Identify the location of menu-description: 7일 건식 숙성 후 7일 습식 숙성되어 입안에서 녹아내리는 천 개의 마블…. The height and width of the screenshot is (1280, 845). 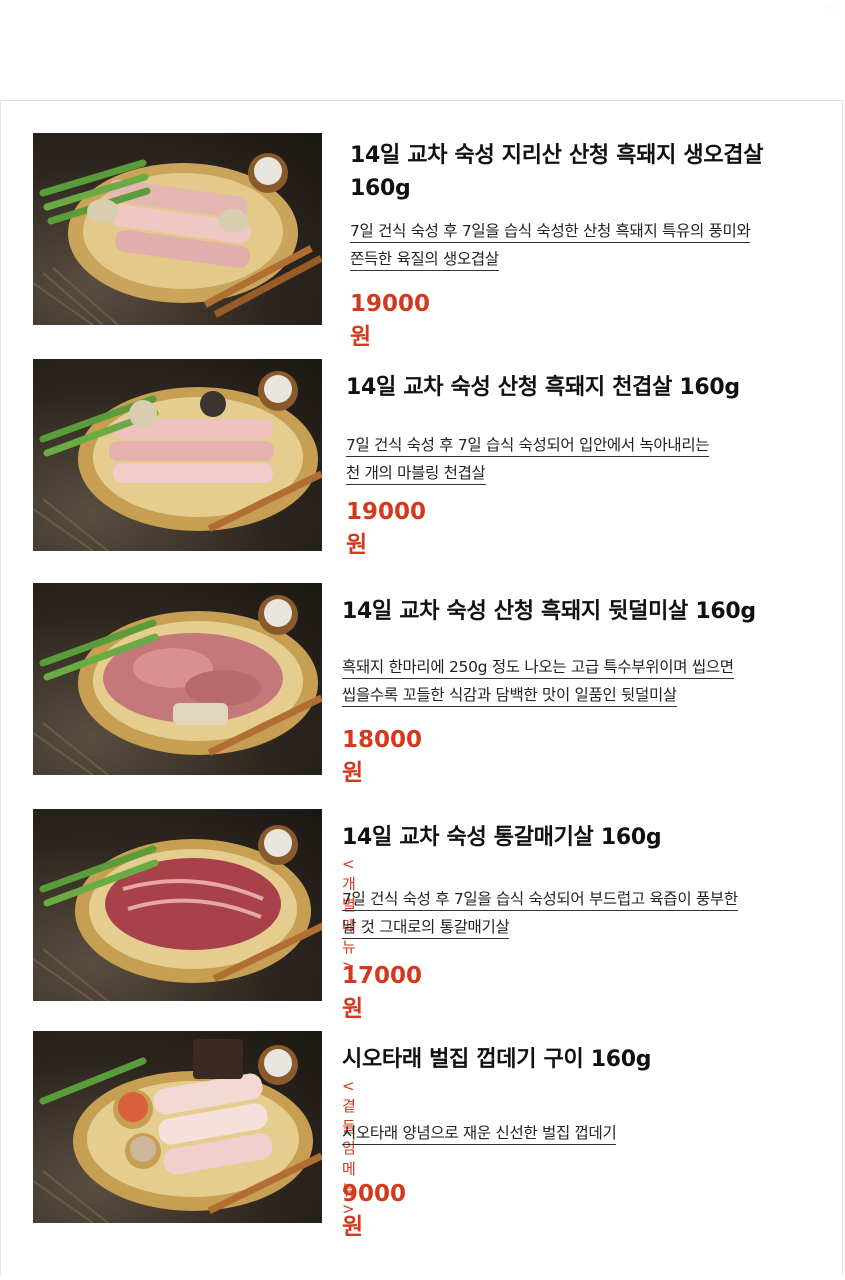
(581, 459).